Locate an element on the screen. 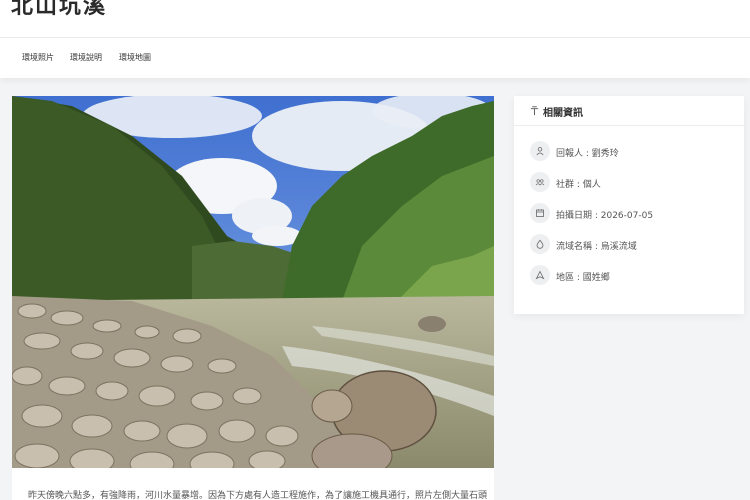 This screenshot has height=500, width=750. page-header: 北山坑溪 is located at coordinates (375, 19).